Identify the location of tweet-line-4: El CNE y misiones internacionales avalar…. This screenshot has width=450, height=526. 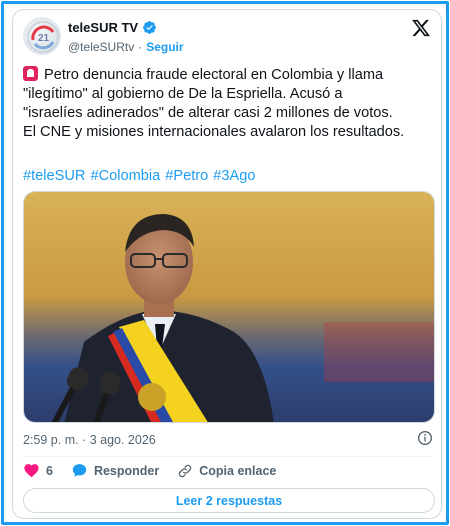
(214, 132).